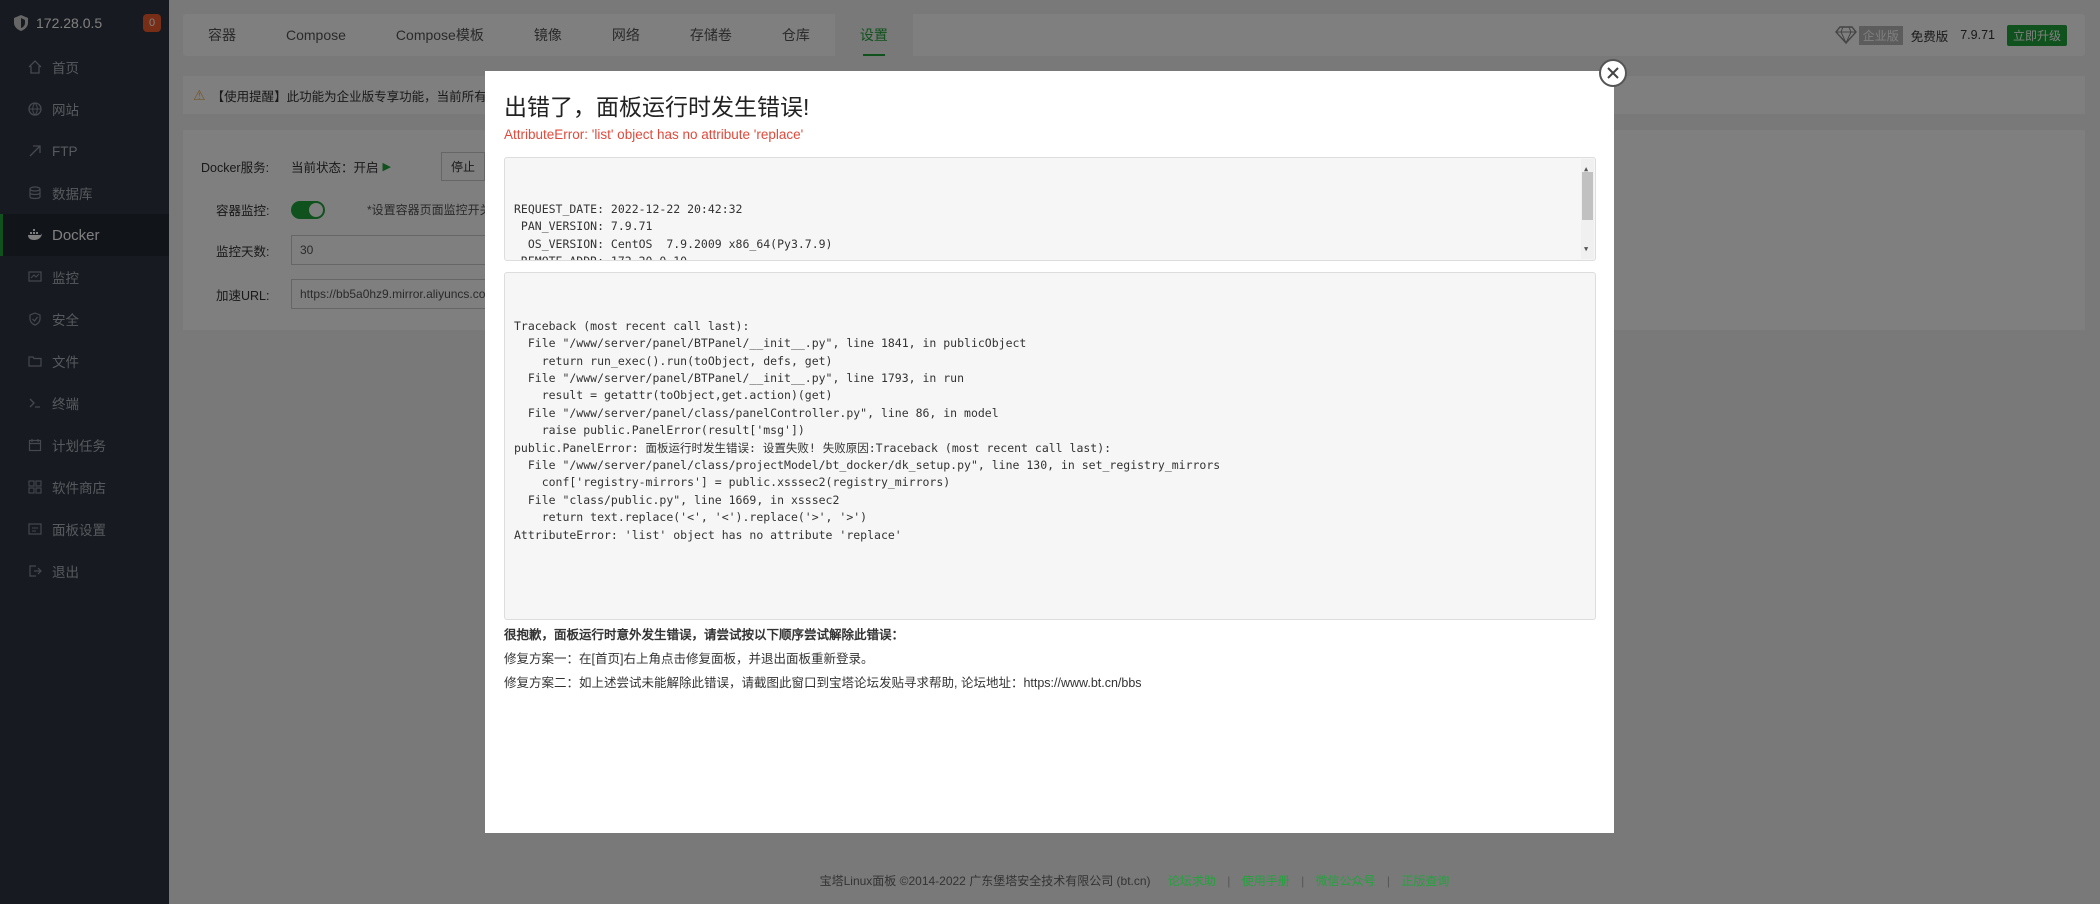  I want to click on footer-link-wechat: 微信公众号, so click(1346, 881).